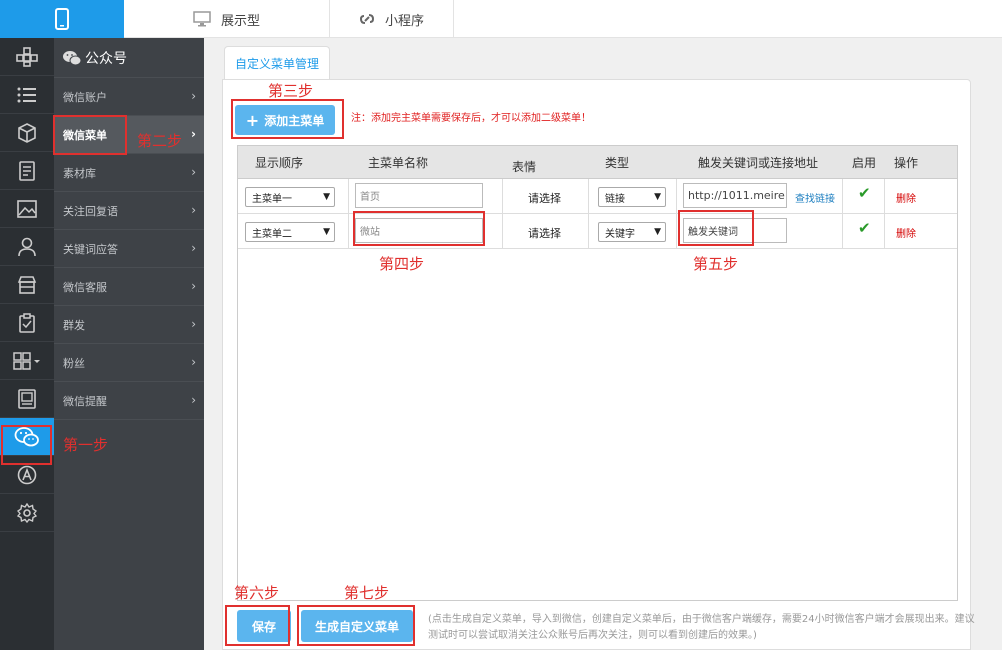  I want to click on order-select-value: 主菜单二, so click(272, 234).